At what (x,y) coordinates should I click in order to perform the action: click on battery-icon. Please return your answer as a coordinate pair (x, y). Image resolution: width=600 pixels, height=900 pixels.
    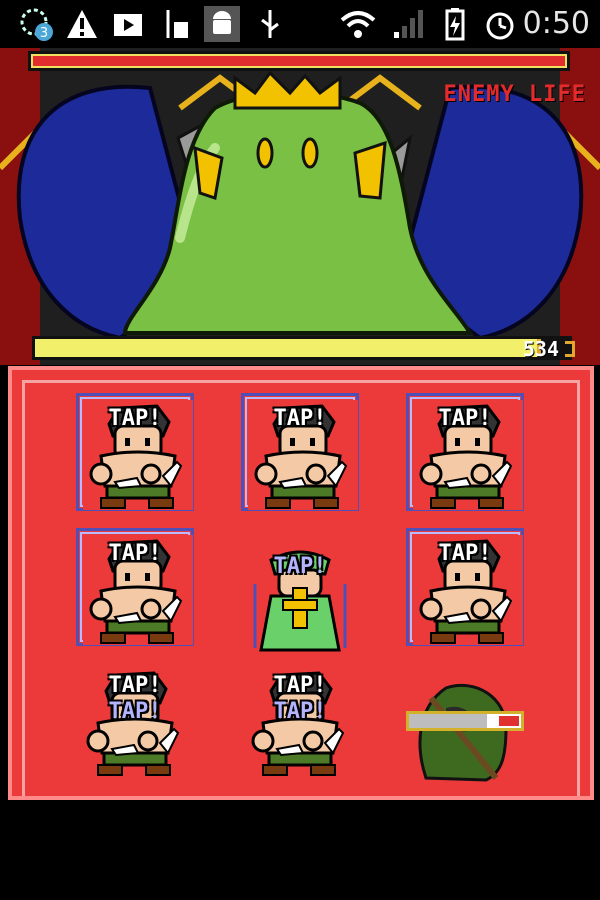
    Looking at the image, I should click on (454, 24).